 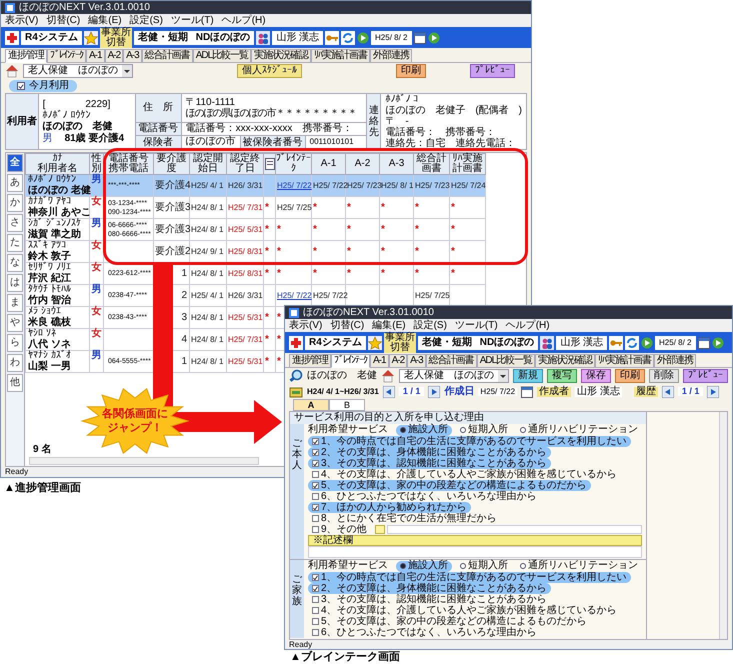 What do you see at coordinates (562, 376) in the screenshot?
I see `action-button: 複写` at bounding box center [562, 376].